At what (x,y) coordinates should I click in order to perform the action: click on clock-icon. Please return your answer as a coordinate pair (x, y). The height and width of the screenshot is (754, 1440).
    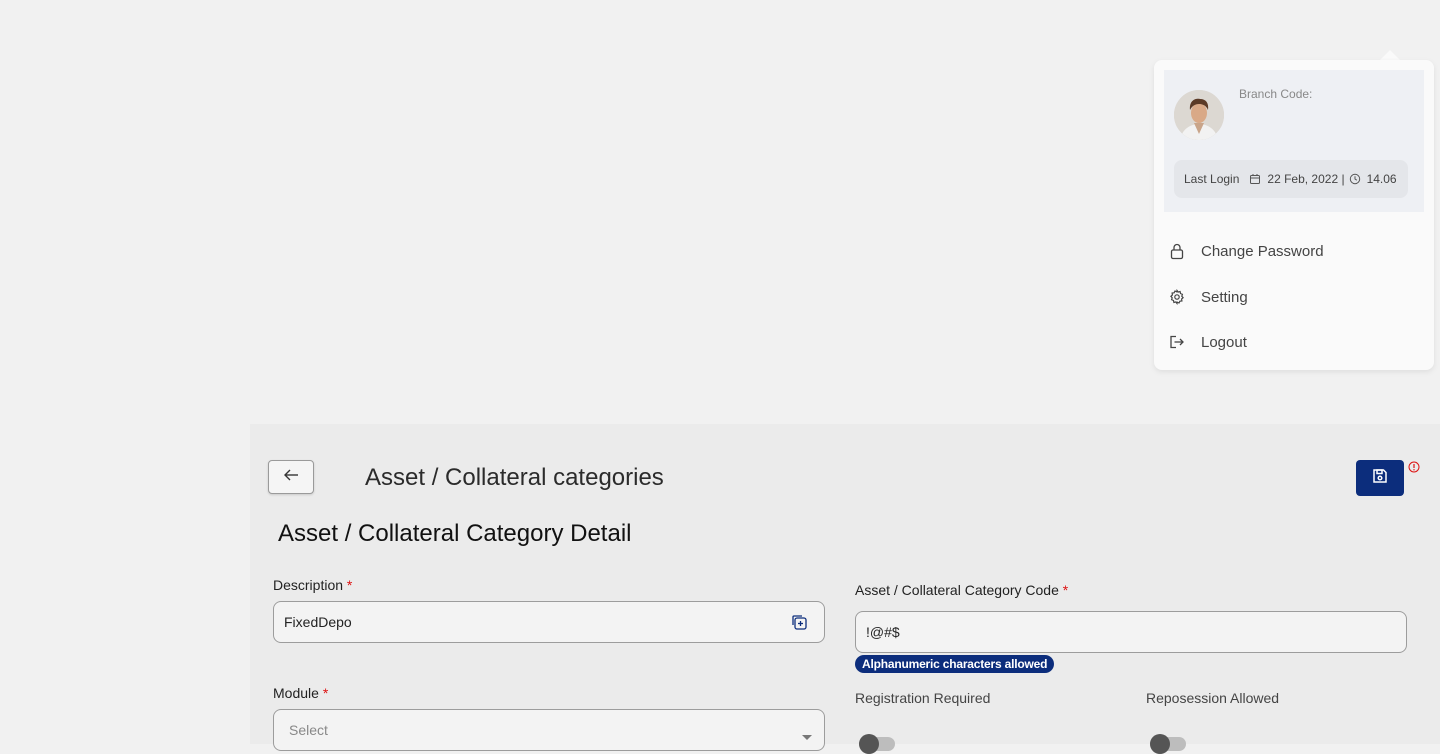
    Looking at the image, I should click on (1355, 179).